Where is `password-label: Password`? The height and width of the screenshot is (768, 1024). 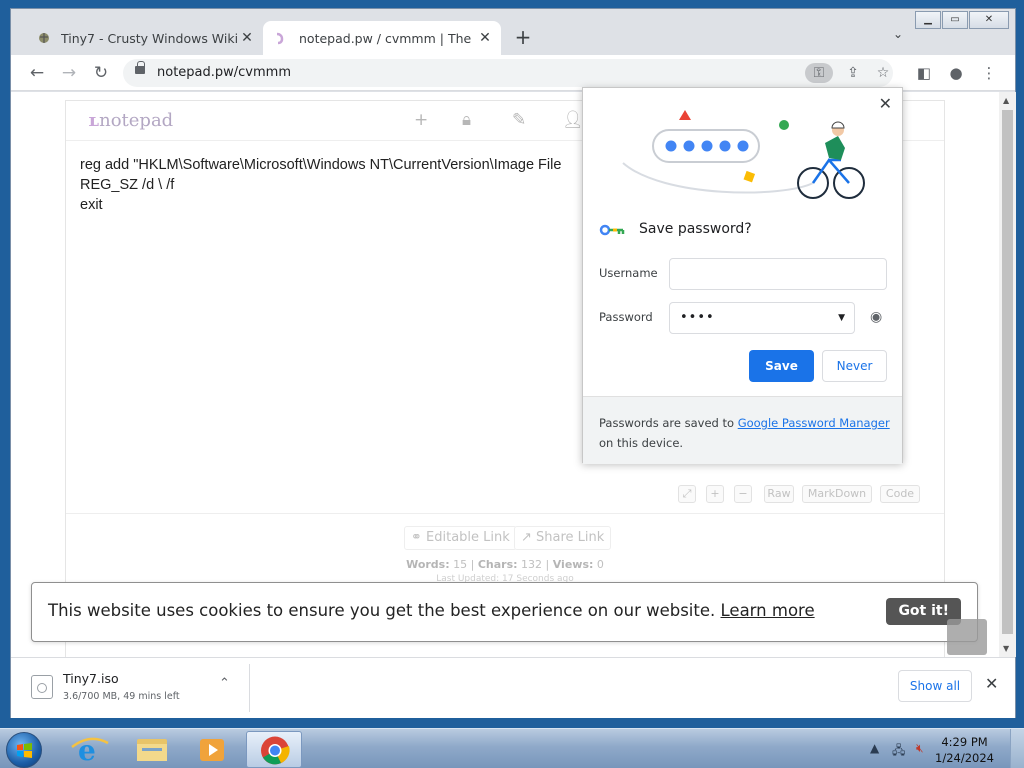
password-label: Password is located at coordinates (626, 317).